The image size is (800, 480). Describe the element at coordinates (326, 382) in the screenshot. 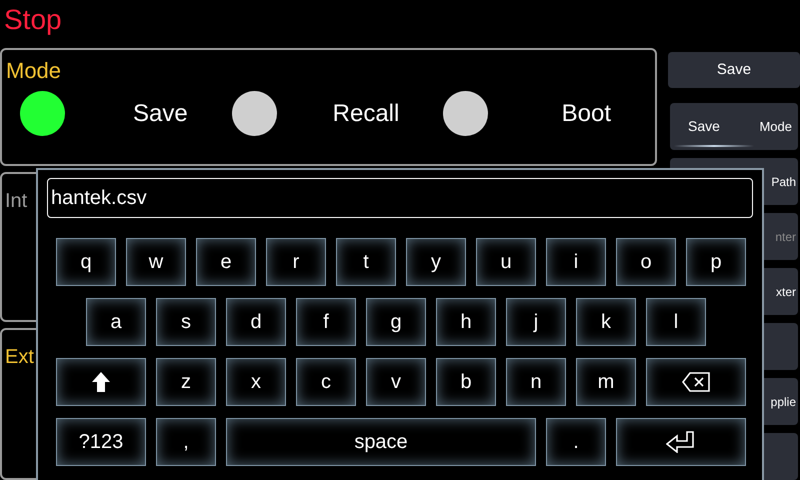

I see `key: c` at that location.